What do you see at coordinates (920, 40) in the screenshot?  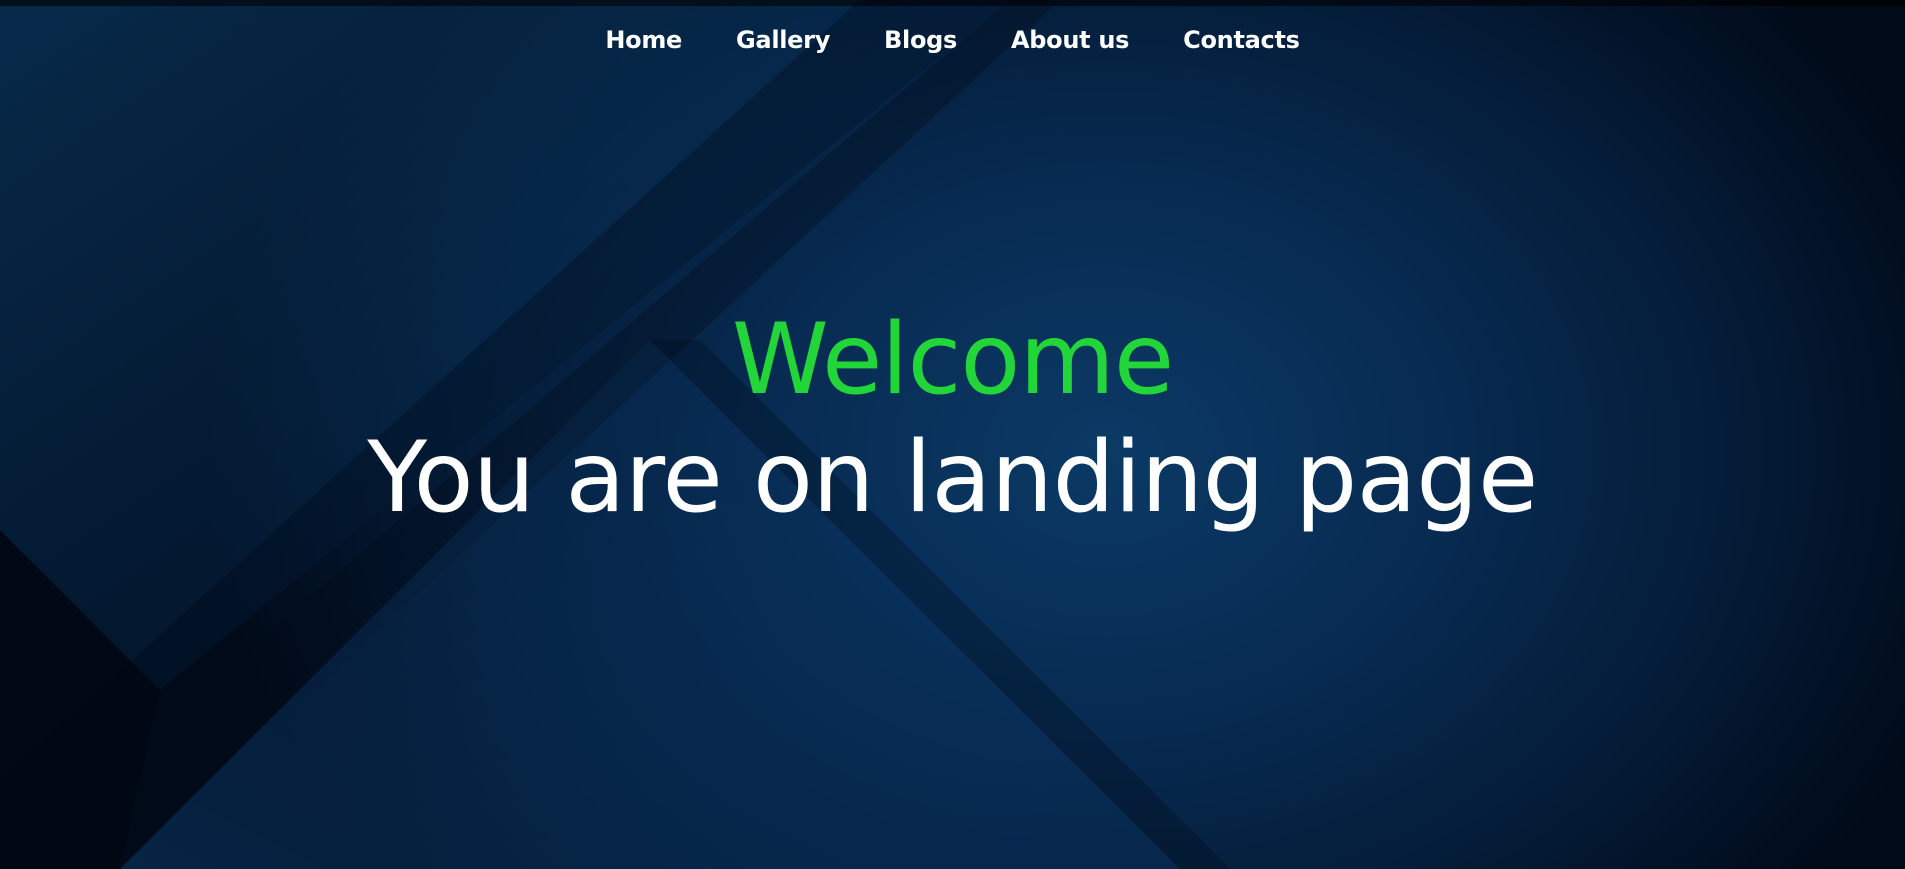 I see `nav-blogs-link: Blogs` at bounding box center [920, 40].